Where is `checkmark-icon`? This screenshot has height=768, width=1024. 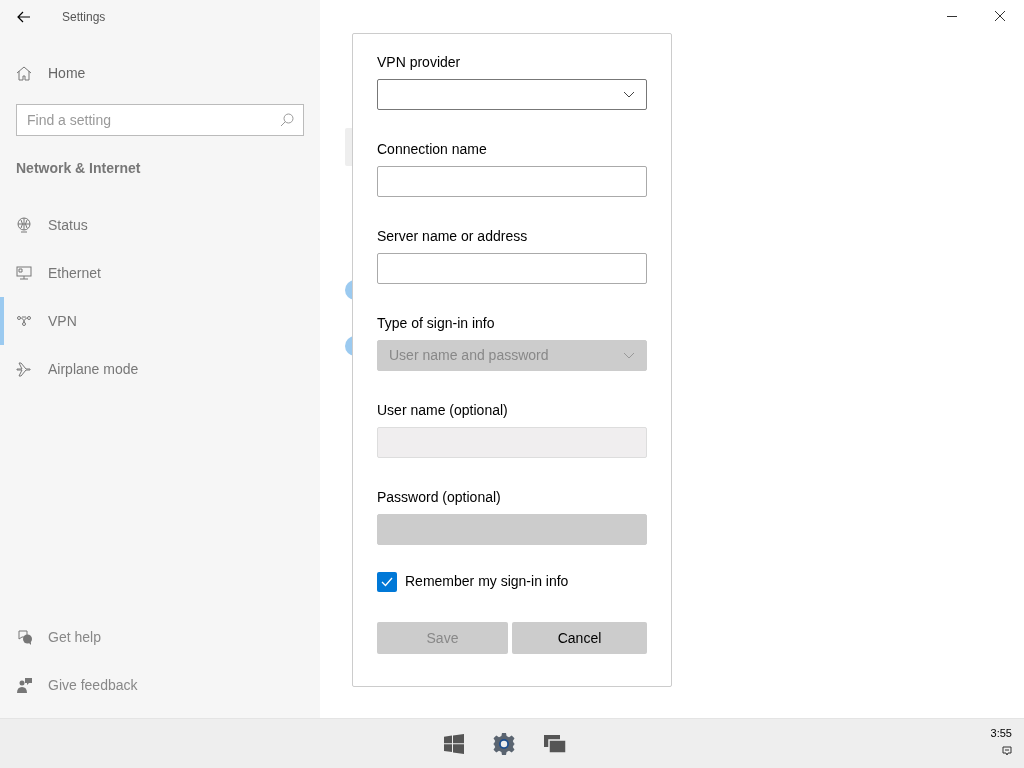 checkmark-icon is located at coordinates (387, 581).